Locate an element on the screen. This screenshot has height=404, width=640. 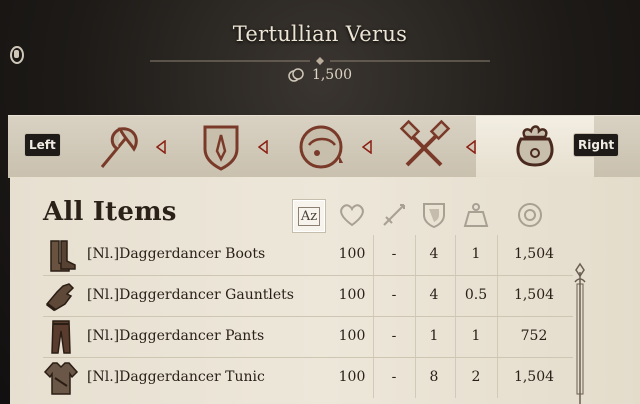
currency-amount: 1,500 is located at coordinates (332, 75).